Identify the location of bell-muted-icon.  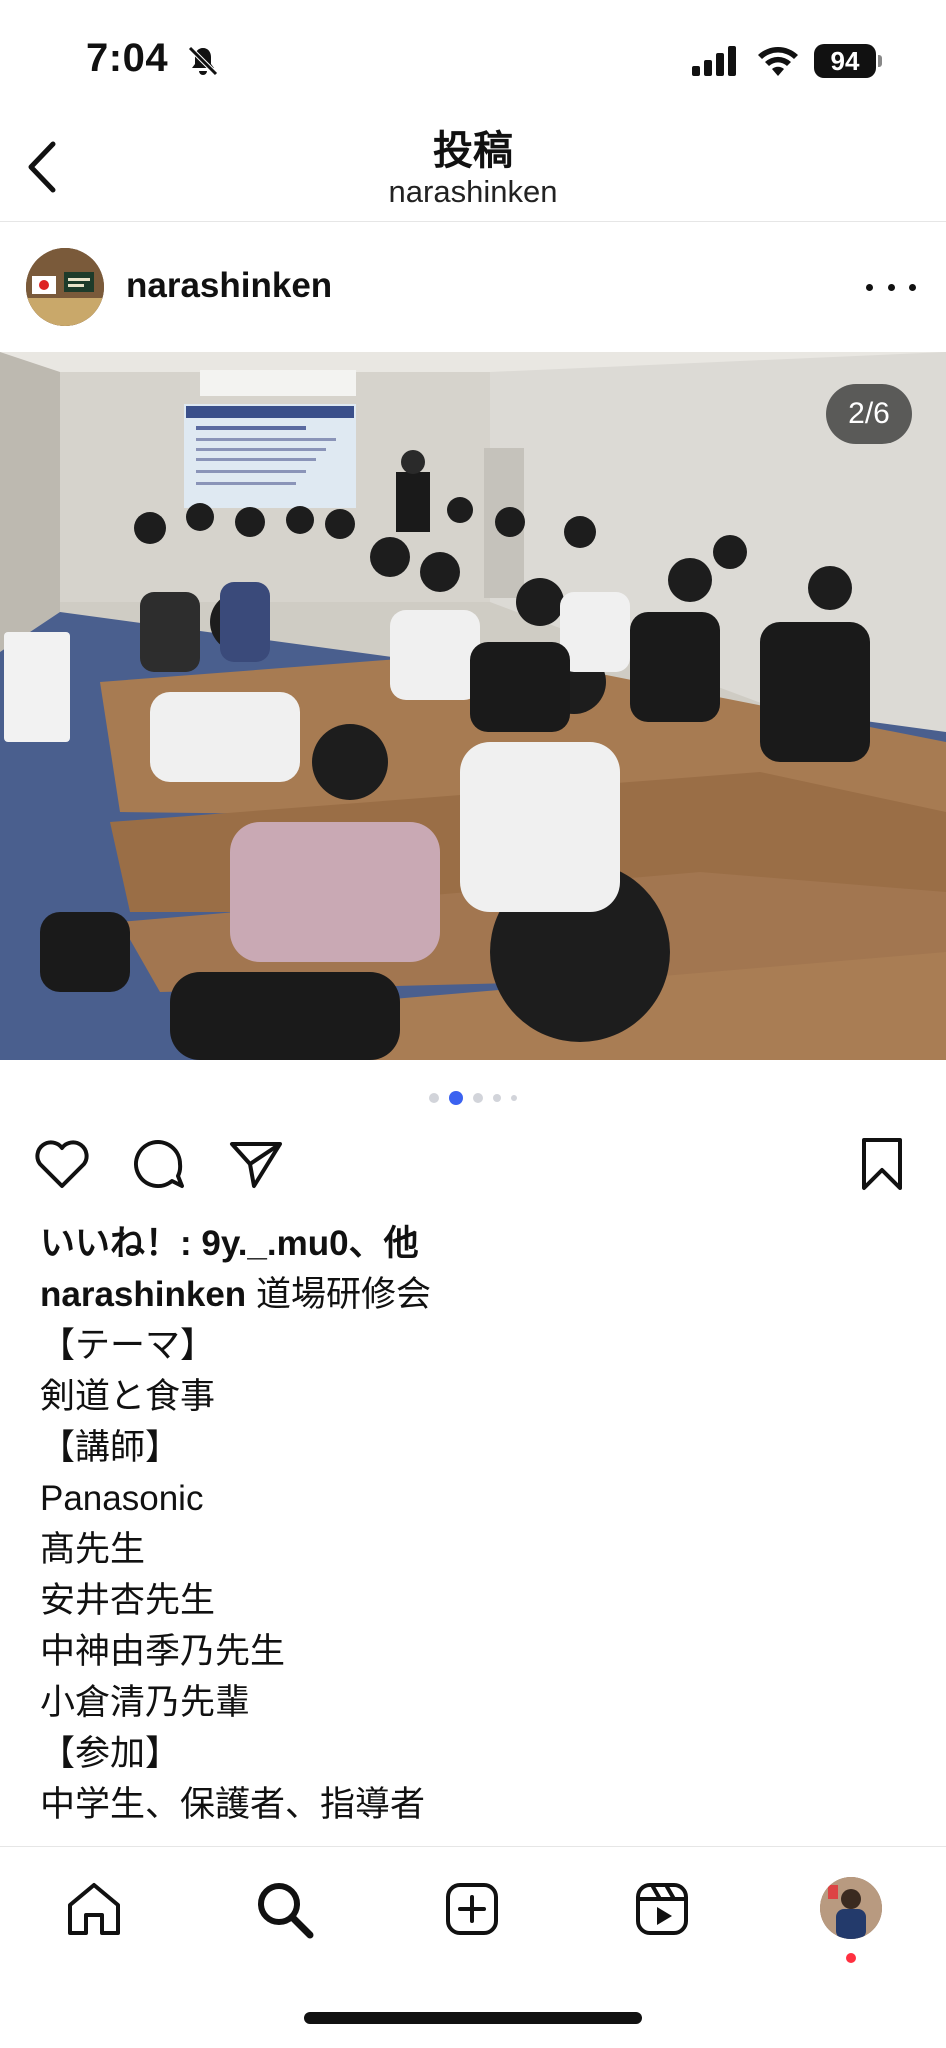
(203, 61).